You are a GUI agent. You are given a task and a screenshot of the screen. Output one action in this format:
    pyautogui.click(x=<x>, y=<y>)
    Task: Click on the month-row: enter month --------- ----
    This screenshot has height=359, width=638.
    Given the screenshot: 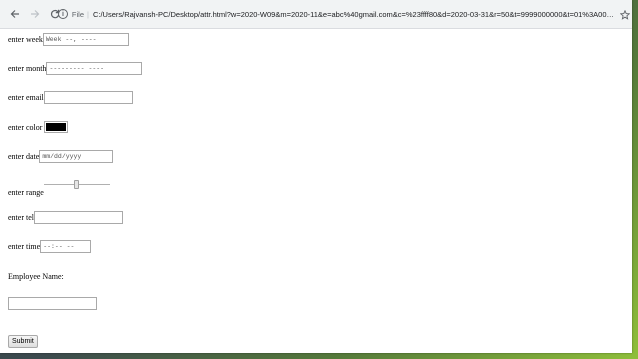 What is the action you would take?
    pyautogui.click(x=75, y=68)
    